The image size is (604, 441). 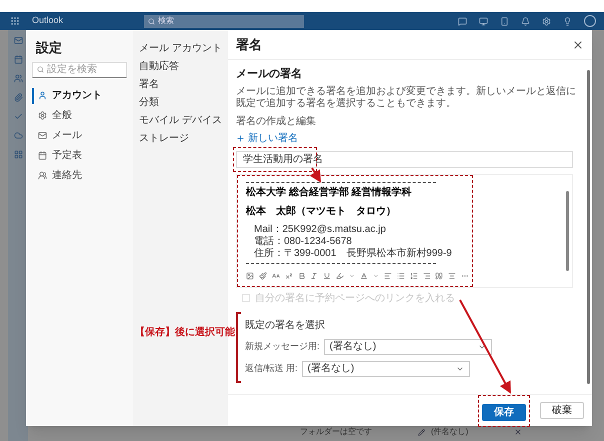 I want to click on settings-subcategory: 分類, so click(x=183, y=102).